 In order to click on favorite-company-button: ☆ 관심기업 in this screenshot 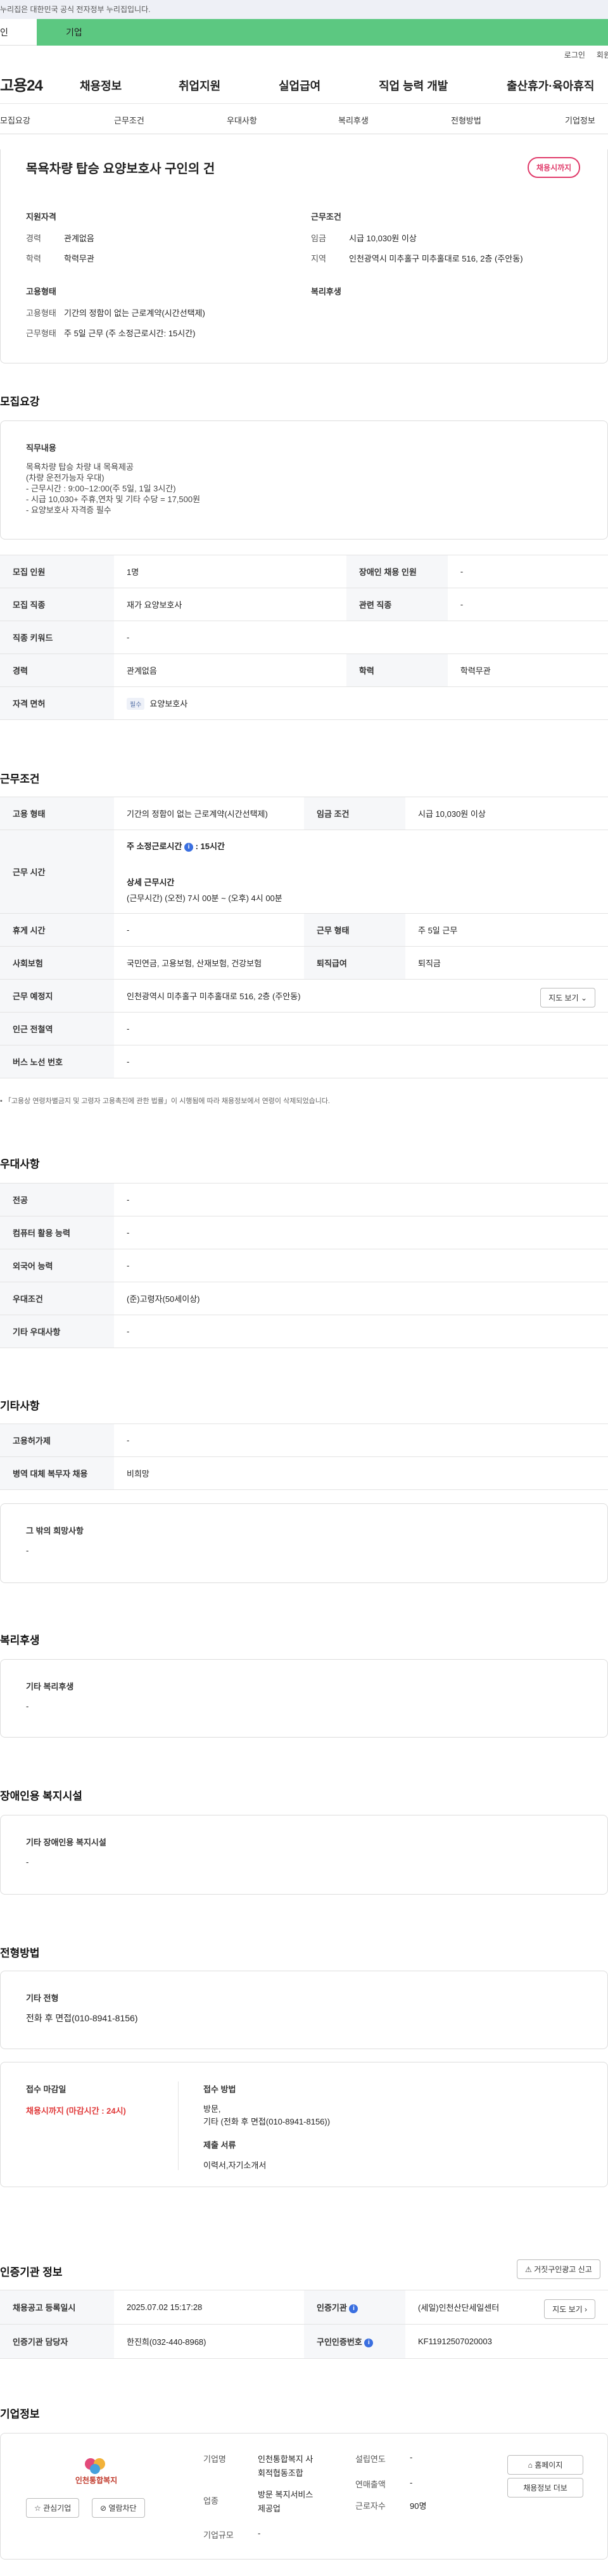, I will do `click(53, 2508)`.